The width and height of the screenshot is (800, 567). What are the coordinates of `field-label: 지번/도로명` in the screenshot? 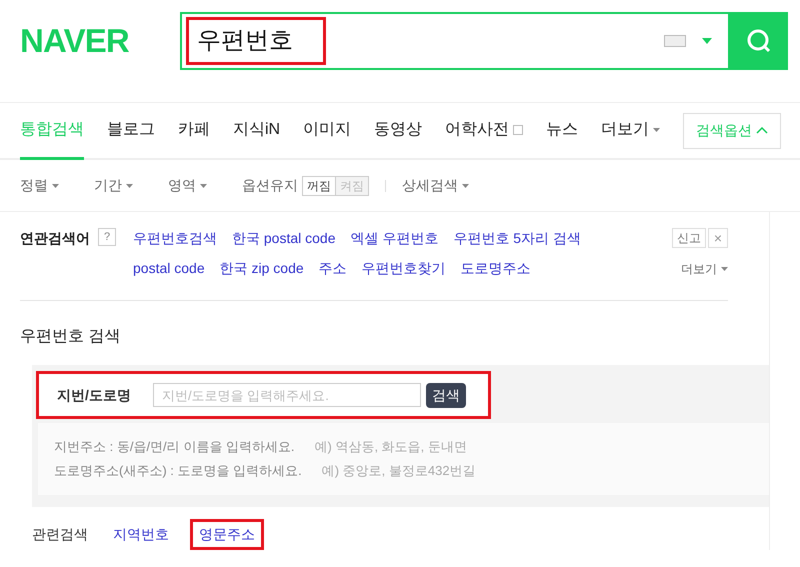 It's located at (94, 395).